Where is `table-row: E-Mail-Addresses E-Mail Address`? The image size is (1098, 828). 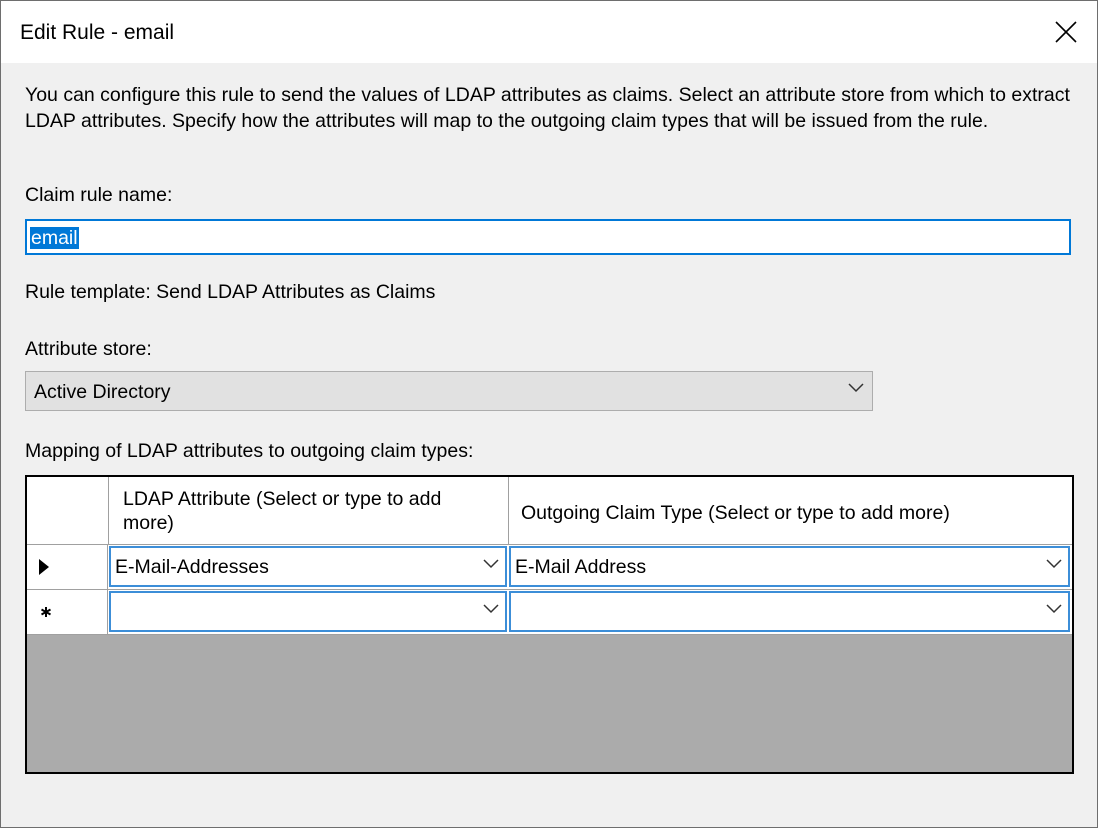 table-row: E-Mail-Addresses E-Mail Address is located at coordinates (549, 567).